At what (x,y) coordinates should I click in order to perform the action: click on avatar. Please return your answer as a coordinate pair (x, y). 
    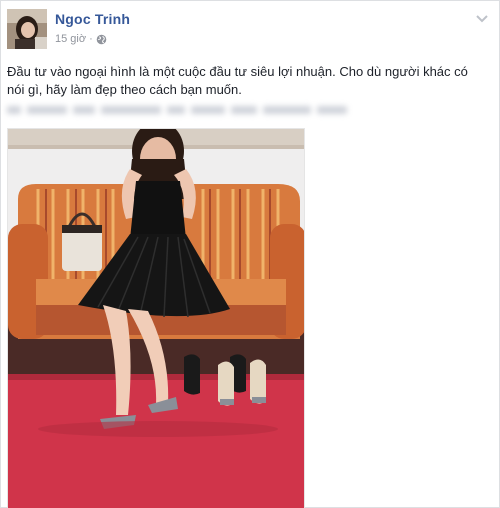
    Looking at the image, I should click on (27, 29).